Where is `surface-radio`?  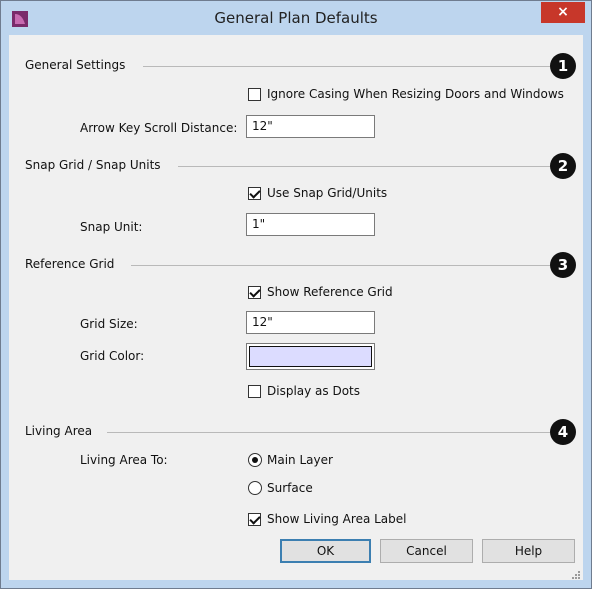
surface-radio is located at coordinates (255, 488).